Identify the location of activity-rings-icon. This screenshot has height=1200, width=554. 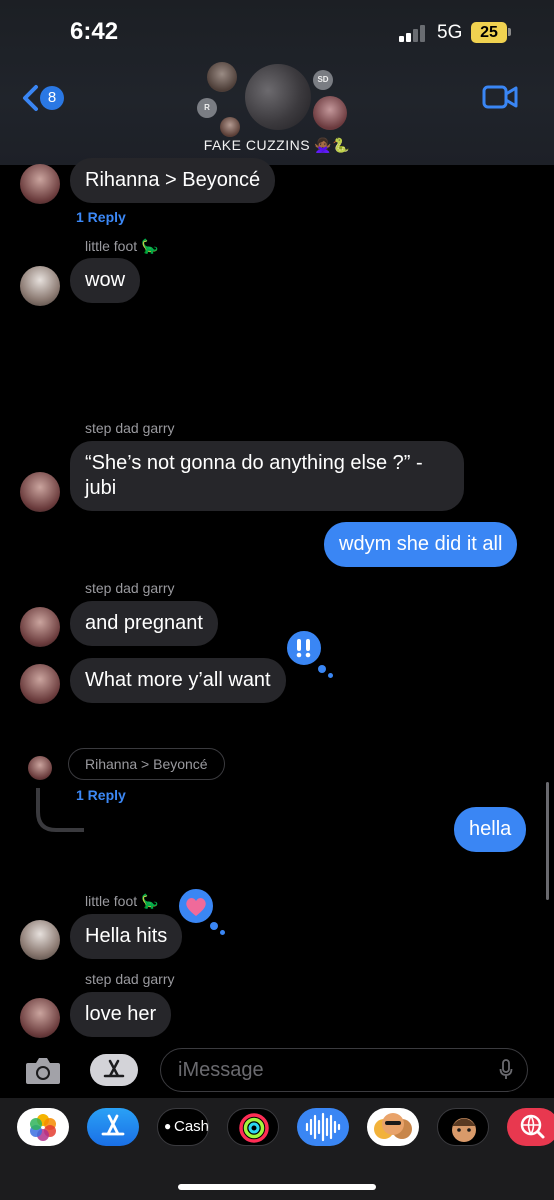
(254, 1128).